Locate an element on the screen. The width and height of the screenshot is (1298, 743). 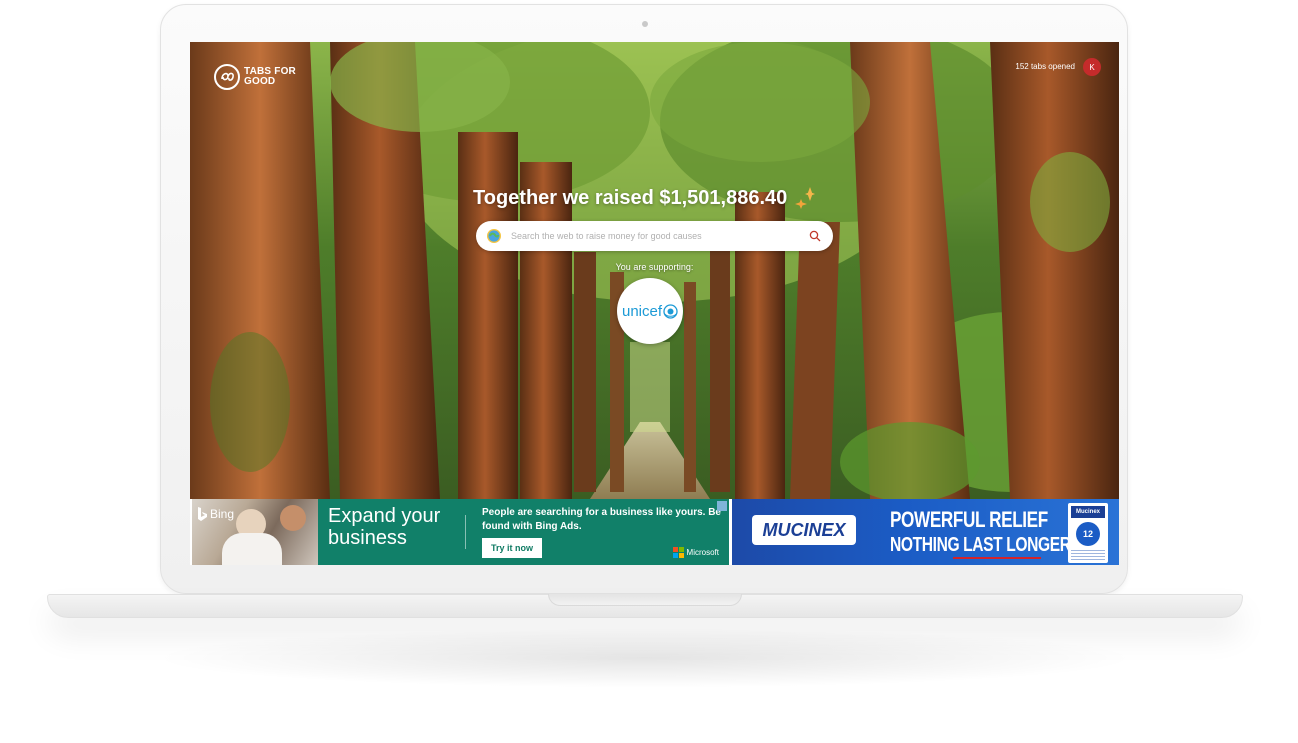
laptop-notch is located at coordinates (645, 600).